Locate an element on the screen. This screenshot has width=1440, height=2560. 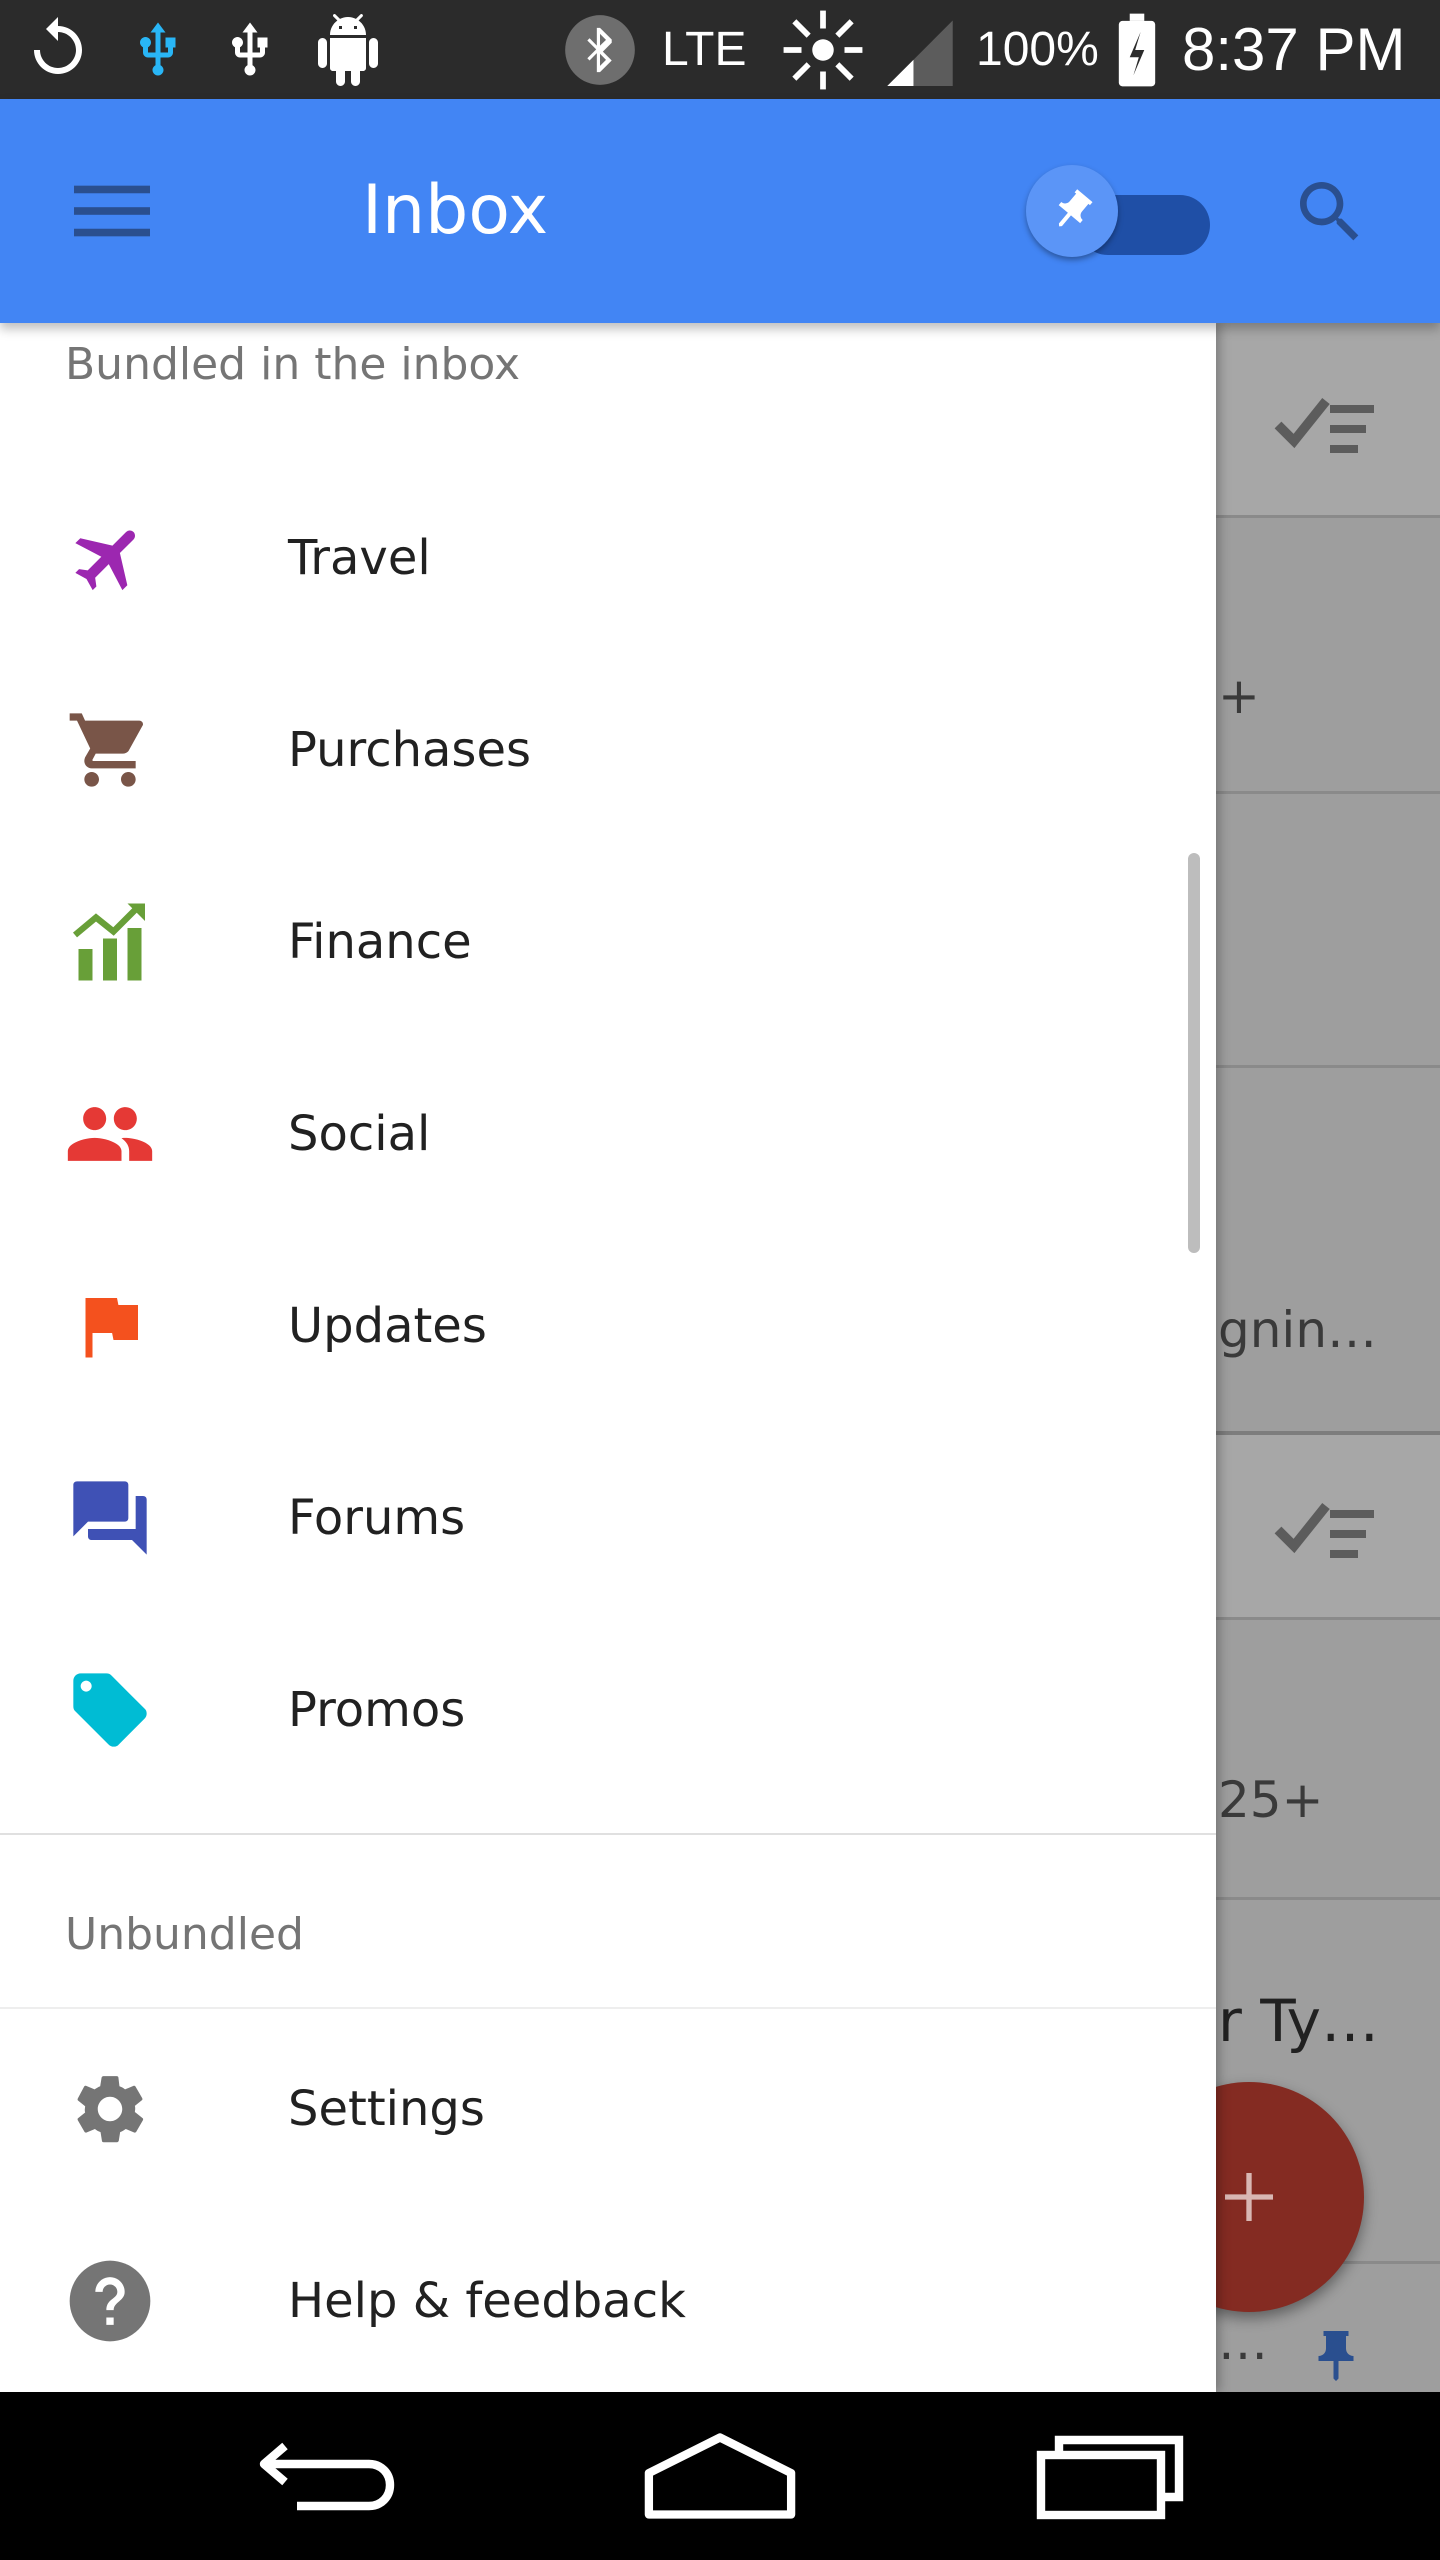
home-icon is located at coordinates (720, 2476).